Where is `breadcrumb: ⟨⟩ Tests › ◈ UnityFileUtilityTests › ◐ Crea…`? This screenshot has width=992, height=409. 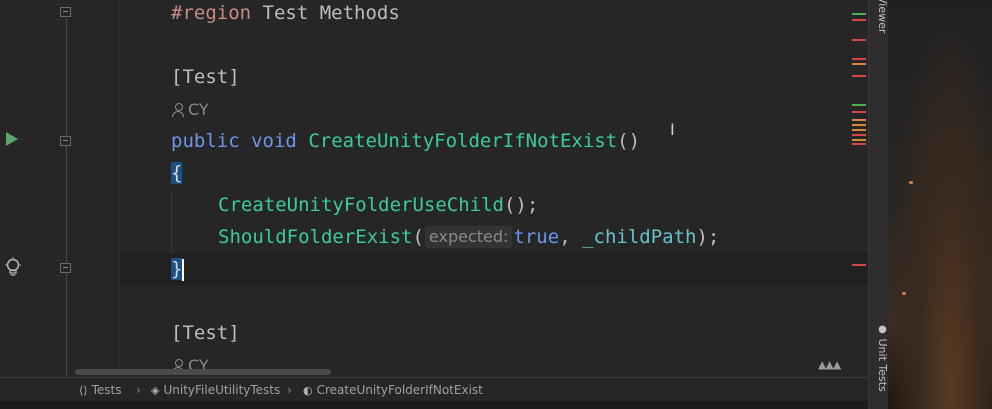
breadcrumb: ⟨⟩ Tests › ◈ UnityFileUtilityTests › ◐ Crea… is located at coordinates (434, 389).